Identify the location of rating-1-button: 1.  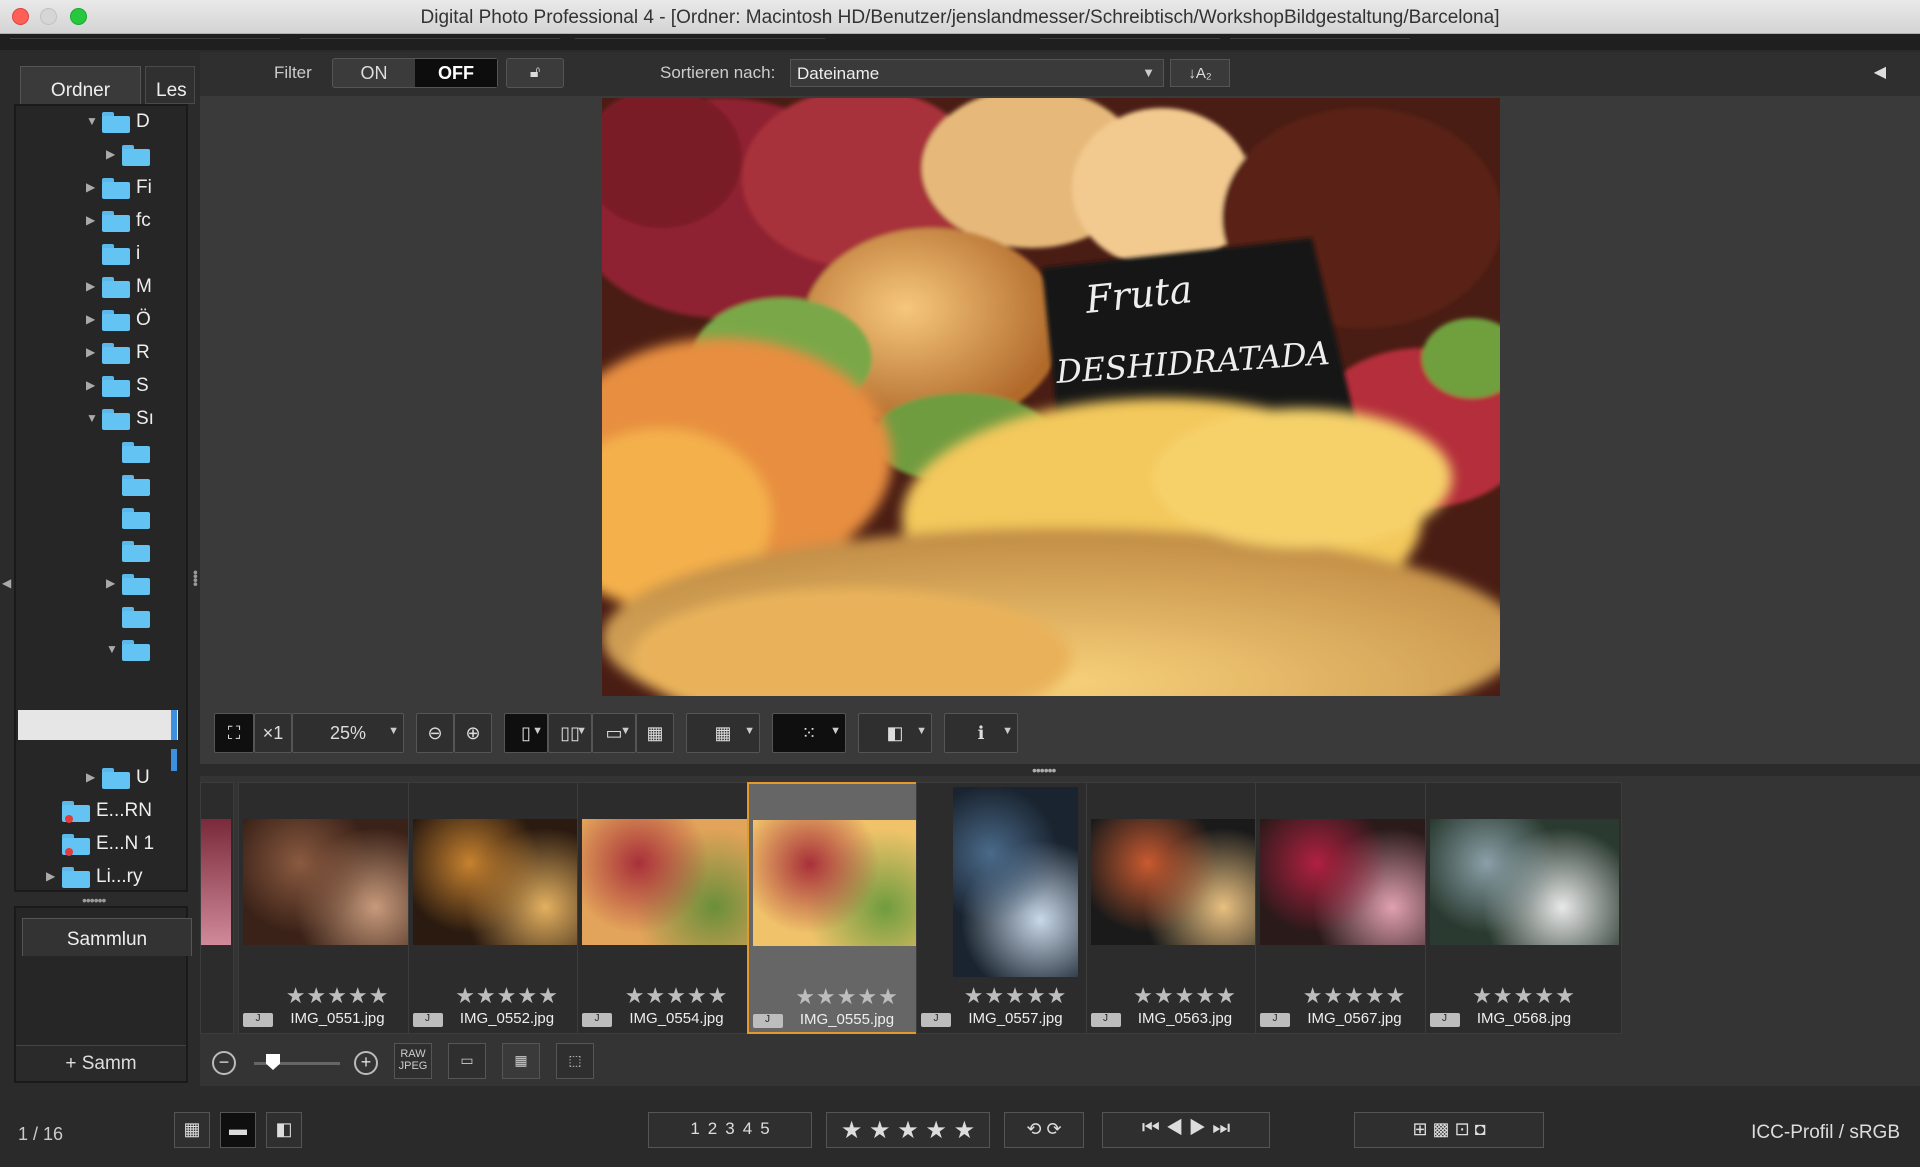
(694, 1128).